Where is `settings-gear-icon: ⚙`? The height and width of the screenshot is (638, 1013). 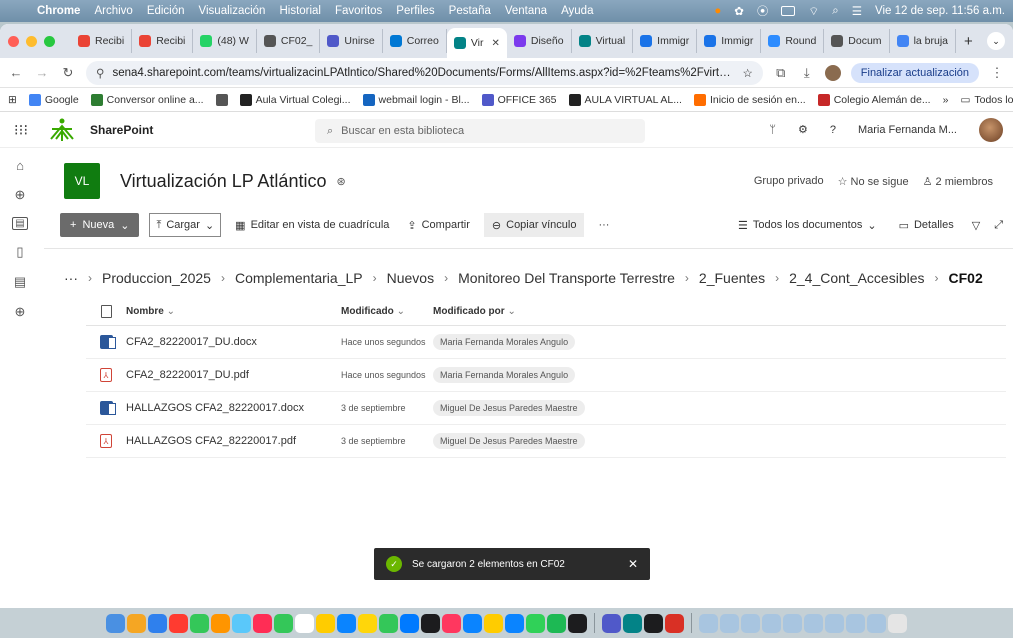
settings-gear-icon: ⚙ is located at coordinates (803, 129).